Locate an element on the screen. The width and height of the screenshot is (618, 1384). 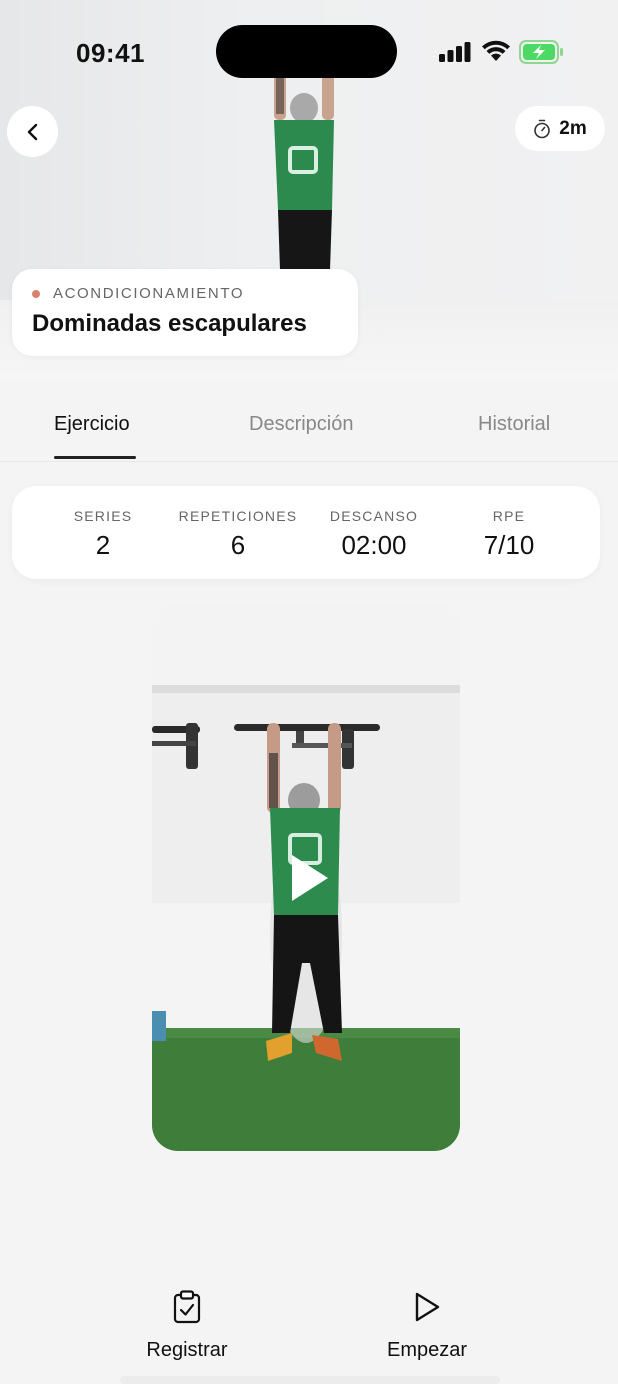
category-label: ACONDICIONAMIENTO is located at coordinates (149, 293).